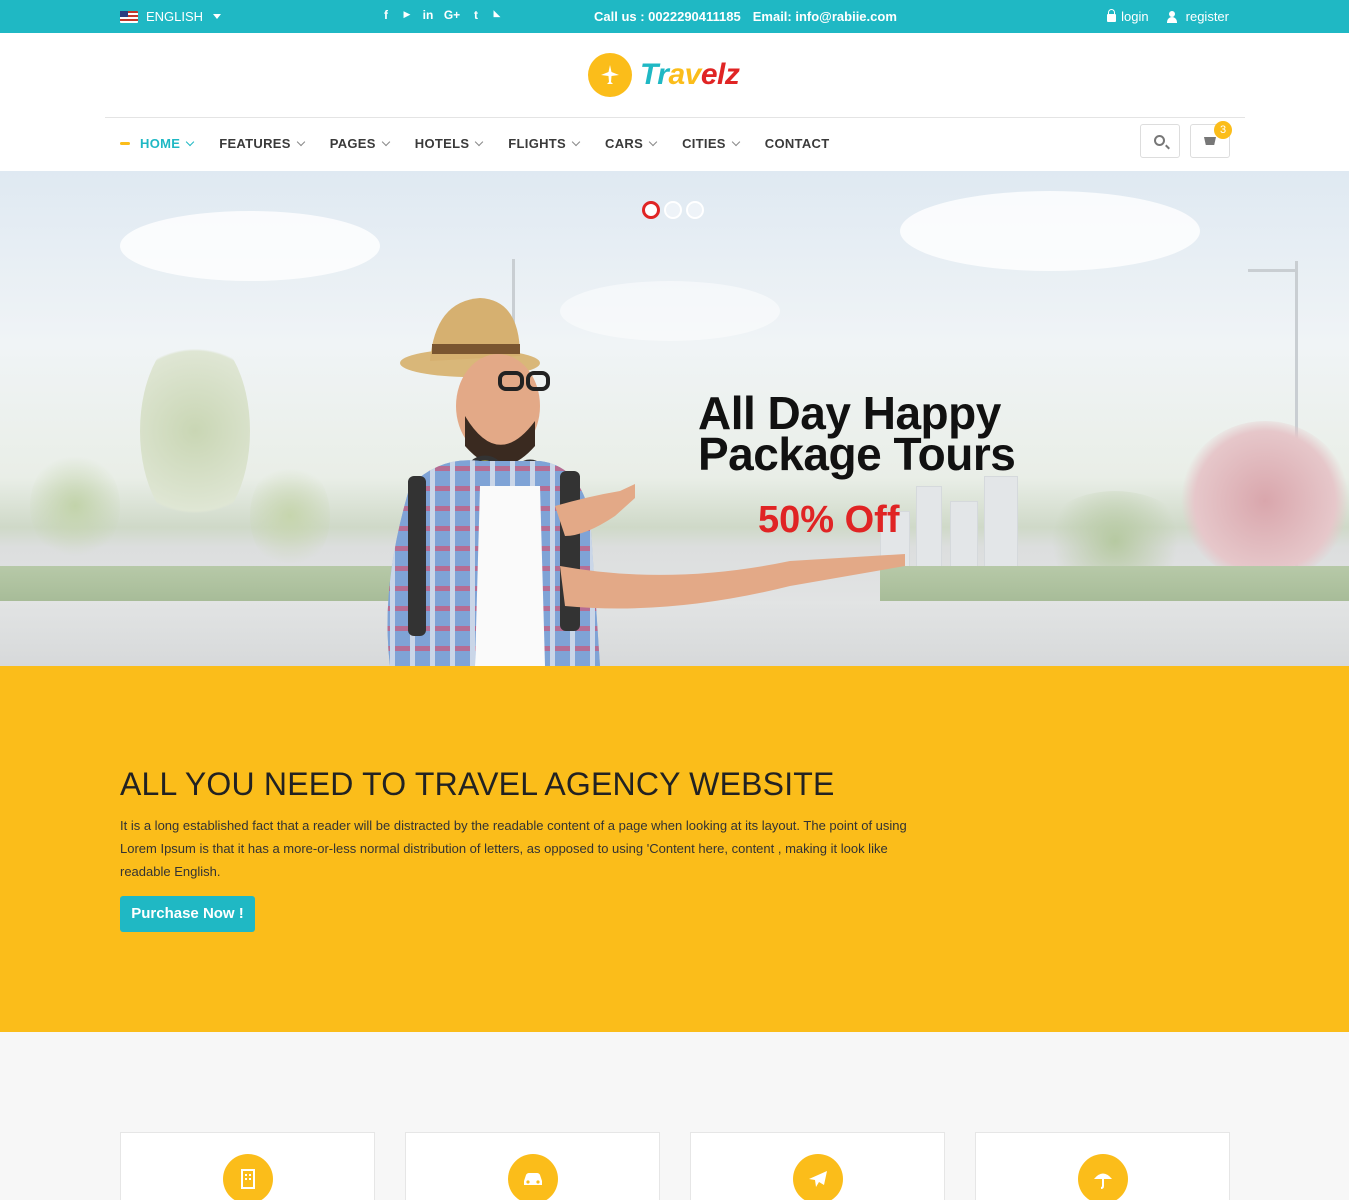  What do you see at coordinates (857, 454) in the screenshot?
I see `hero-title-line: Package Tours` at bounding box center [857, 454].